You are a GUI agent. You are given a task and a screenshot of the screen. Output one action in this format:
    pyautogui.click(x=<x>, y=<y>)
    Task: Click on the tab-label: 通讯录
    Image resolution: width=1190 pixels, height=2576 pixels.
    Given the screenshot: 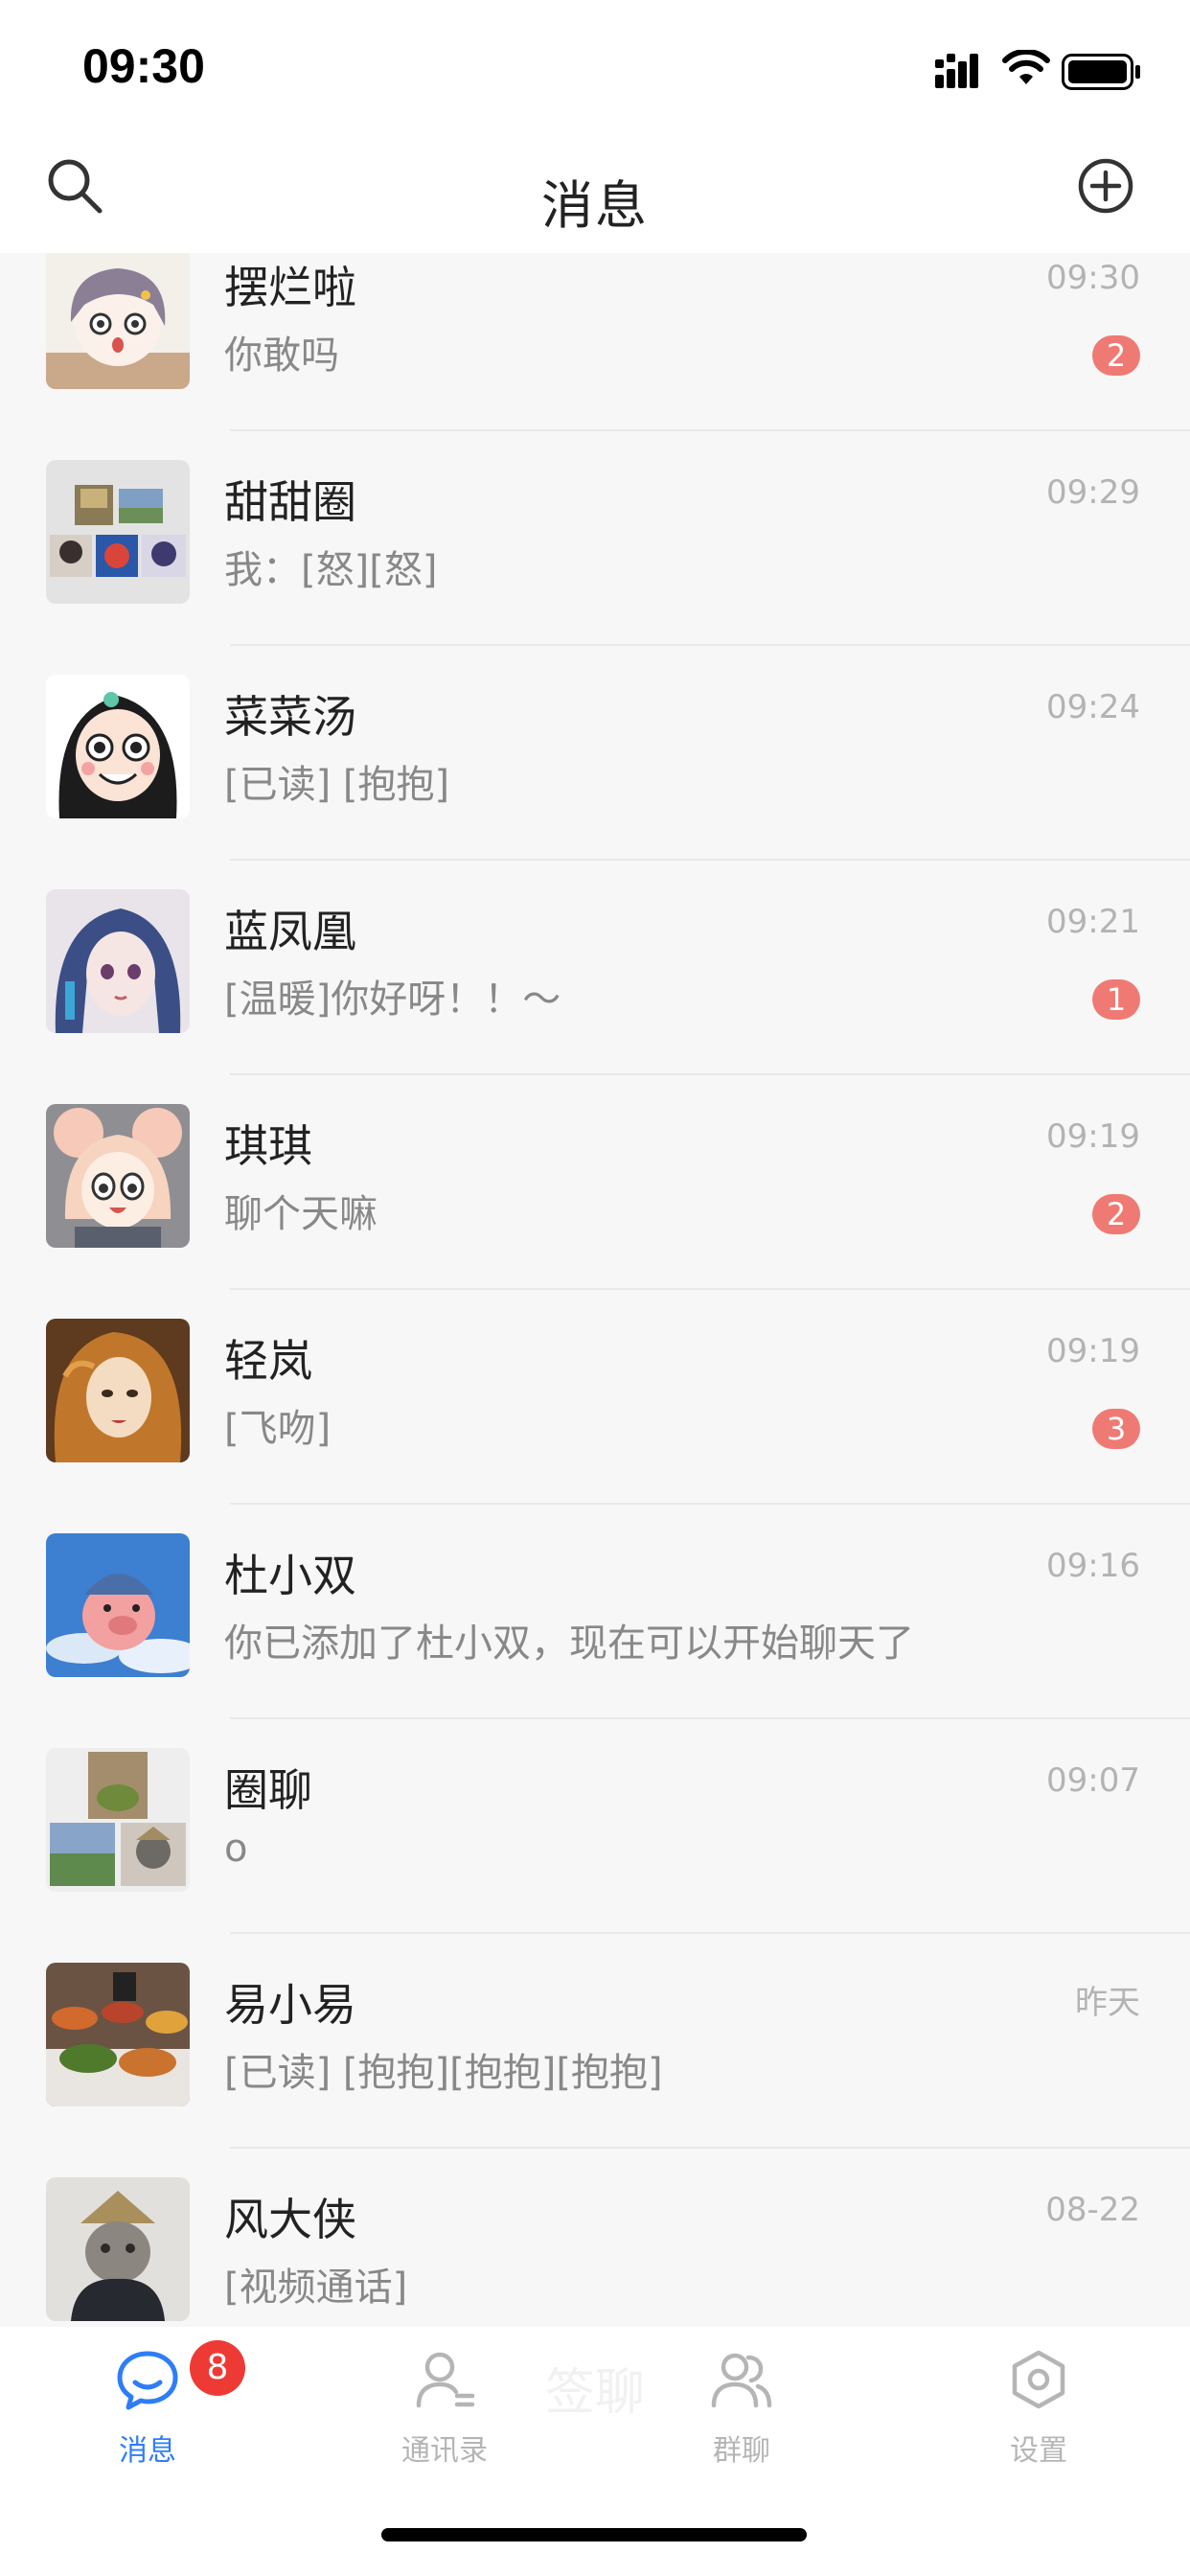 What is the action you would take?
    pyautogui.click(x=445, y=2451)
    